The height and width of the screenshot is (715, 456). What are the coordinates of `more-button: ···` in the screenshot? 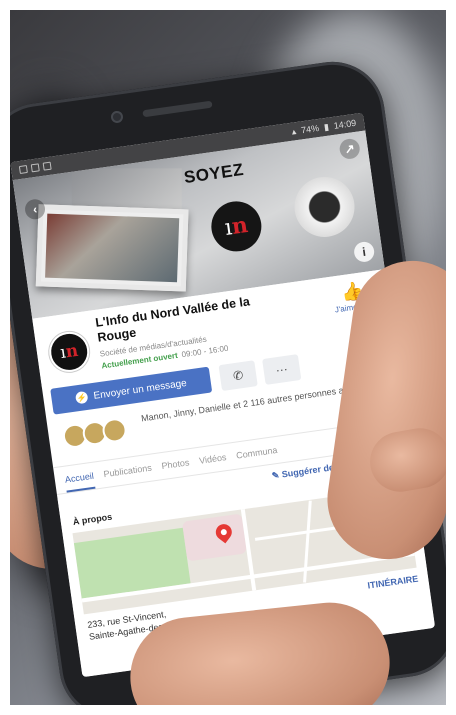 It's located at (282, 369).